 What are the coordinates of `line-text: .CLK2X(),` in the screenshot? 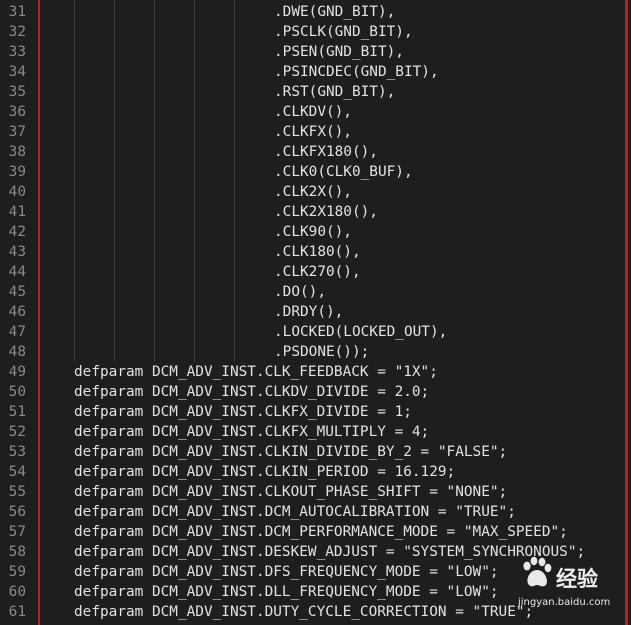 It's located at (313, 192).